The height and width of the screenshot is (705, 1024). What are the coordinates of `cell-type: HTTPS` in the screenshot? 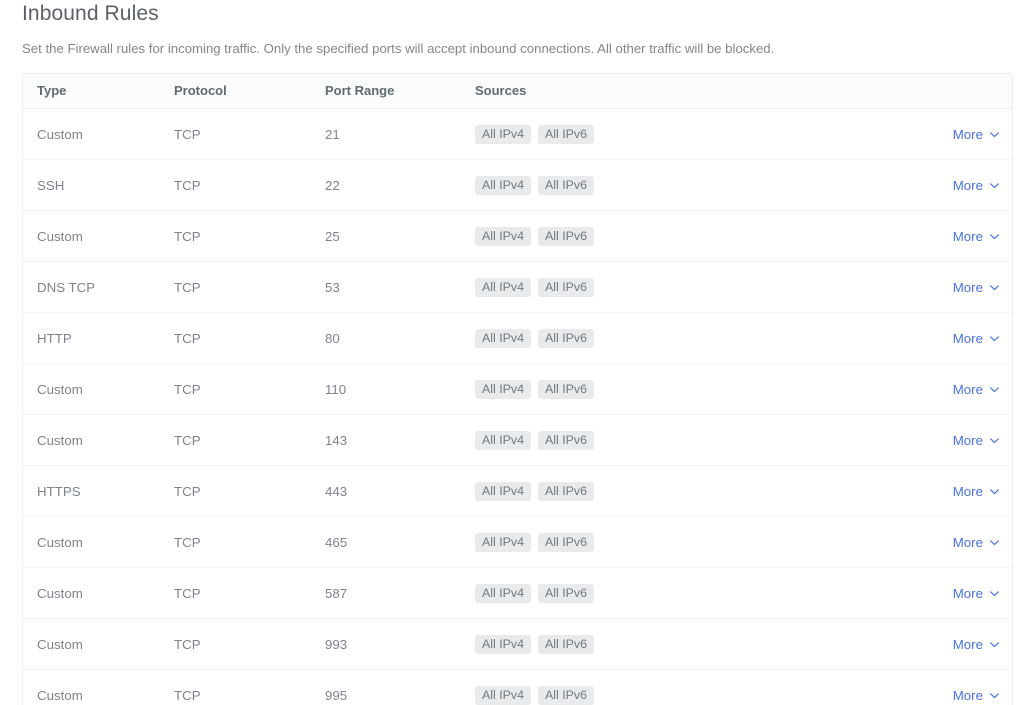 It's located at (59, 491).